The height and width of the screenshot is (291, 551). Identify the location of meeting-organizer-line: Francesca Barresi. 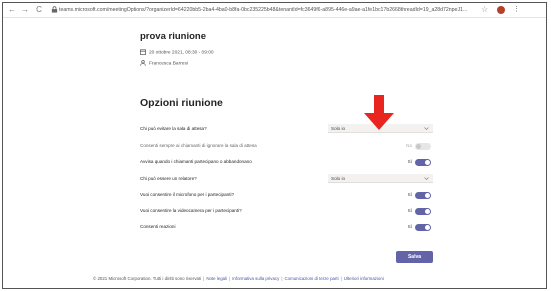
(164, 64).